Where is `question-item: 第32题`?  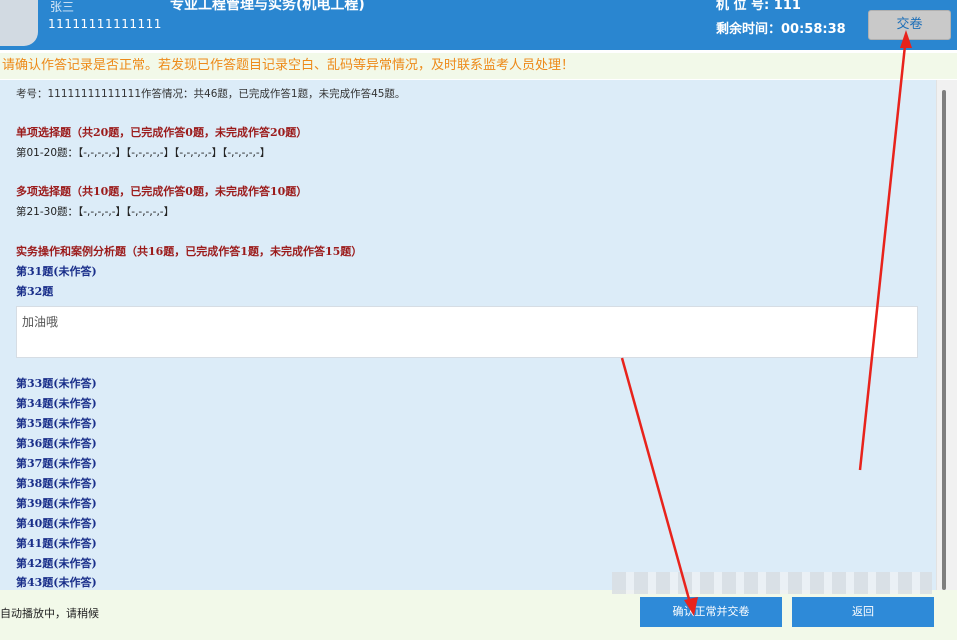 question-item: 第32题 is located at coordinates (34, 291).